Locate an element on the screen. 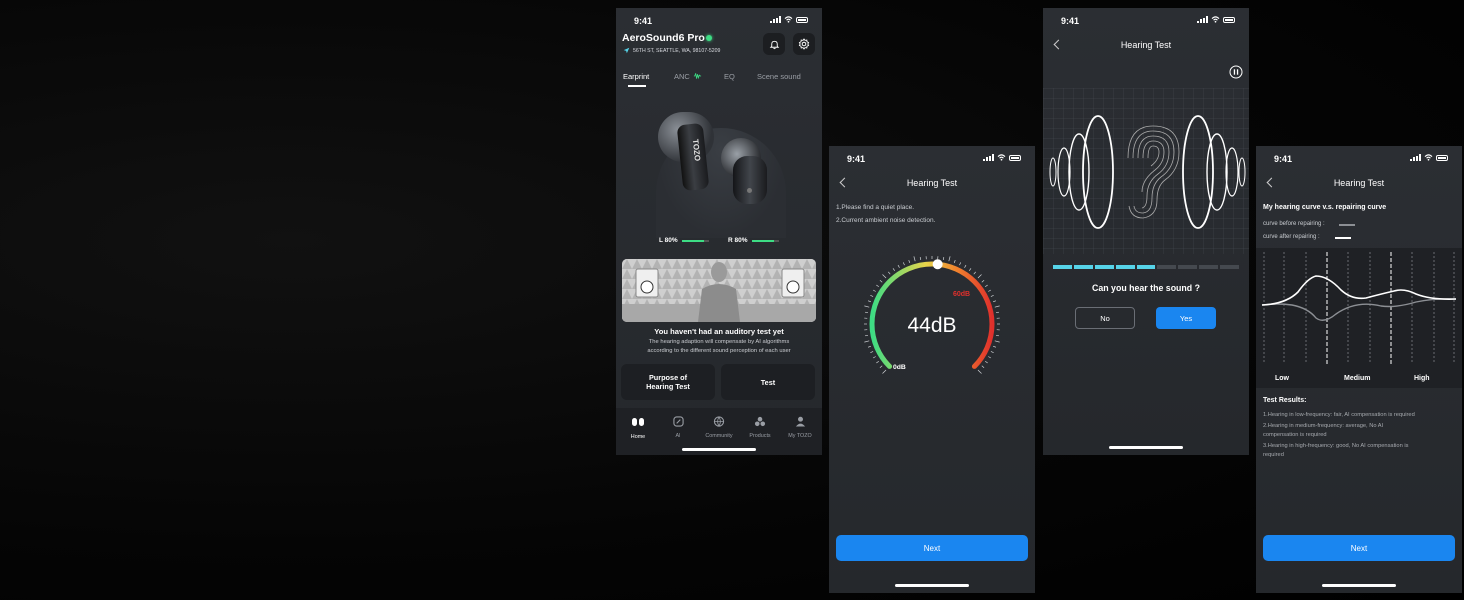  nav-products: Products is located at coordinates (760, 426).